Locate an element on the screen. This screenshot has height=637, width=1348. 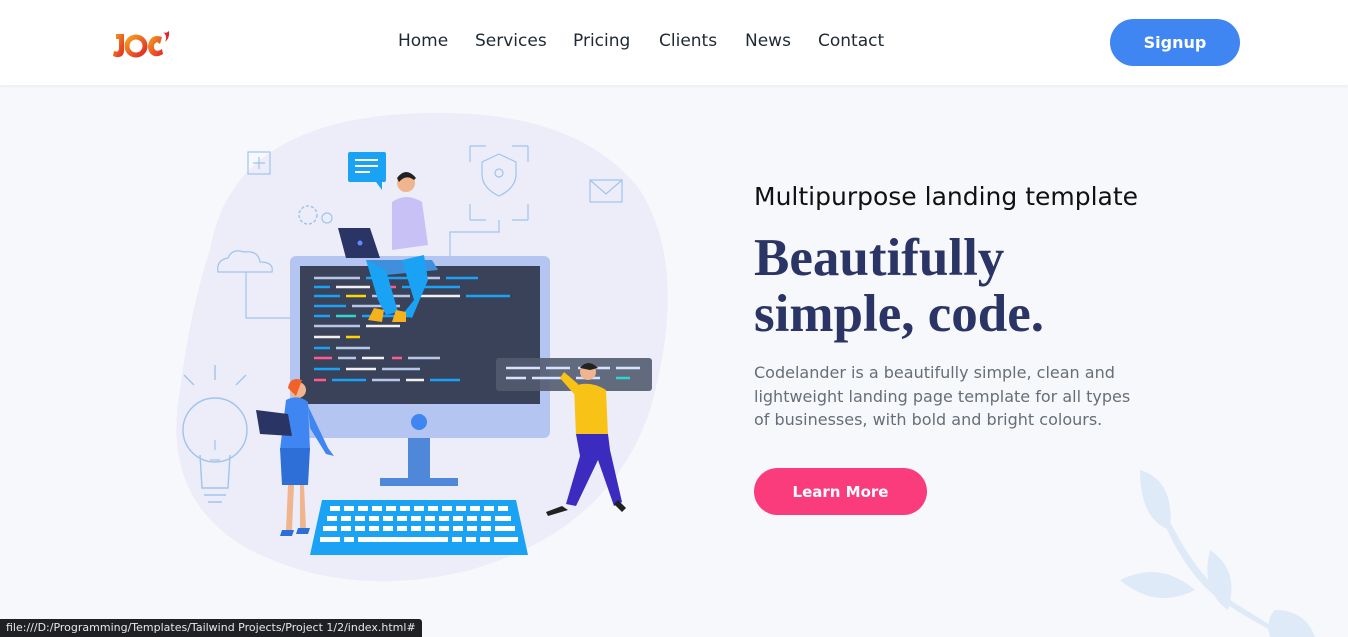
hero-title: Beautifully simple, code. is located at coordinates (964, 286).